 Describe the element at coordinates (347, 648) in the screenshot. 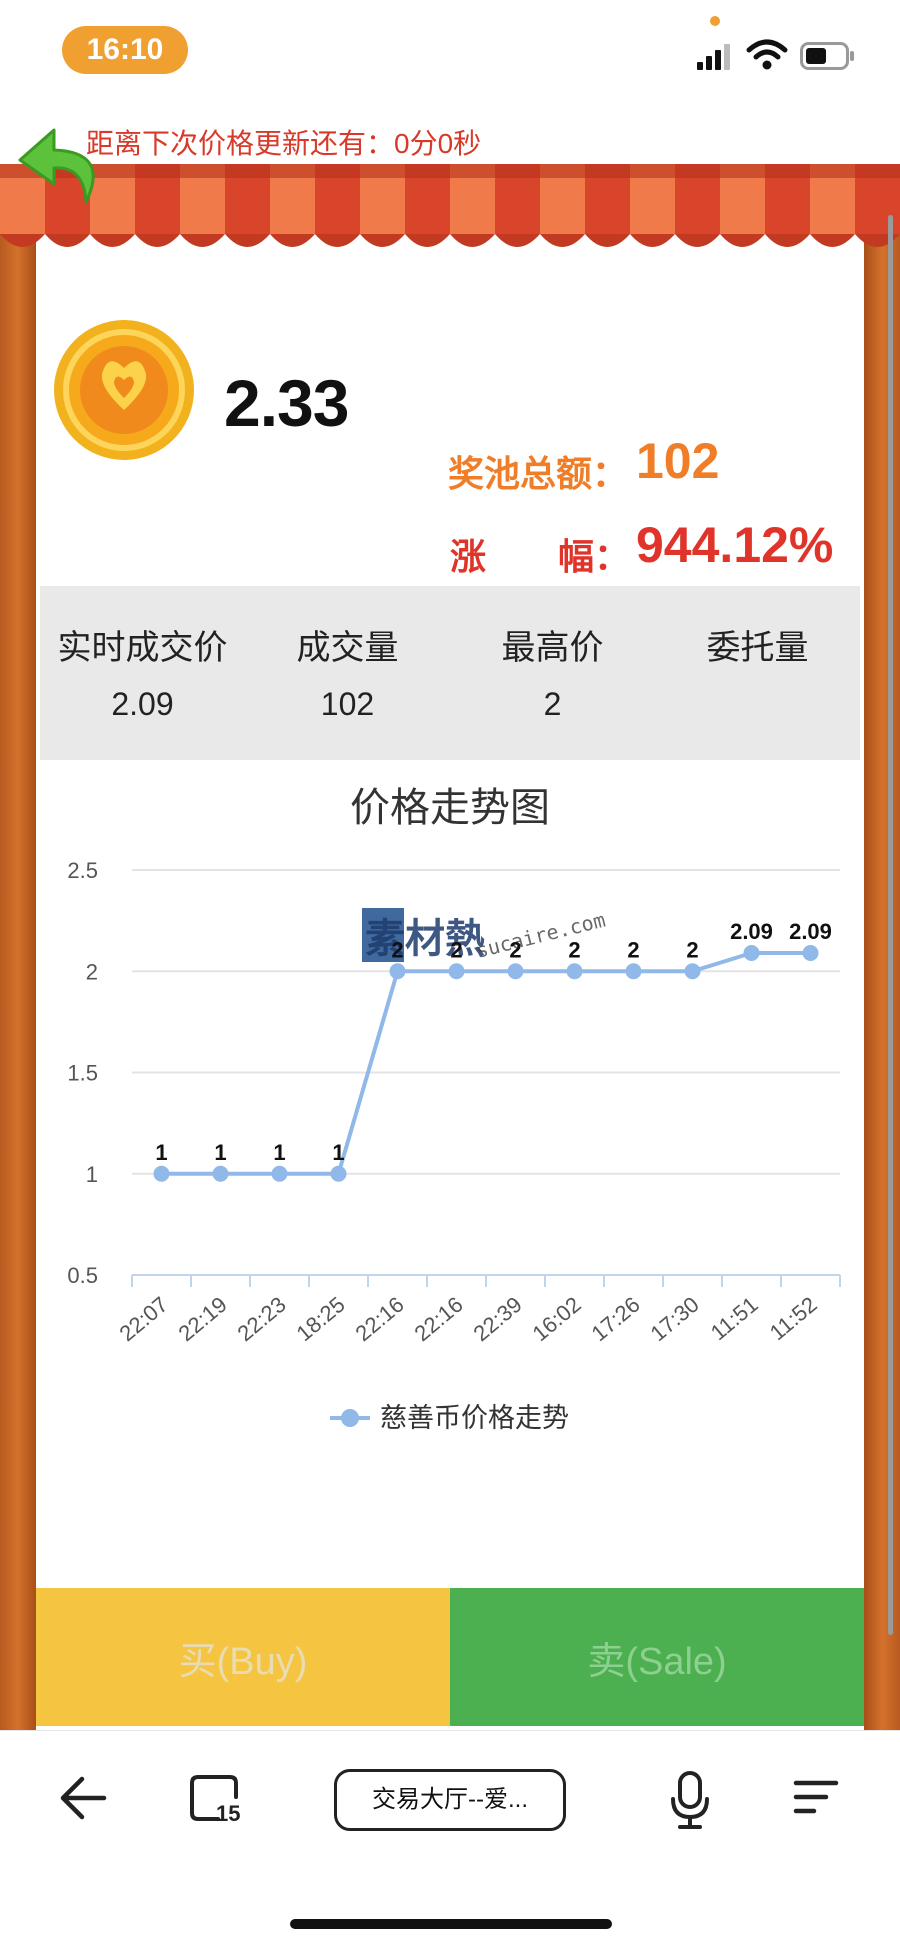

I see `stat-label: 成交量` at that location.